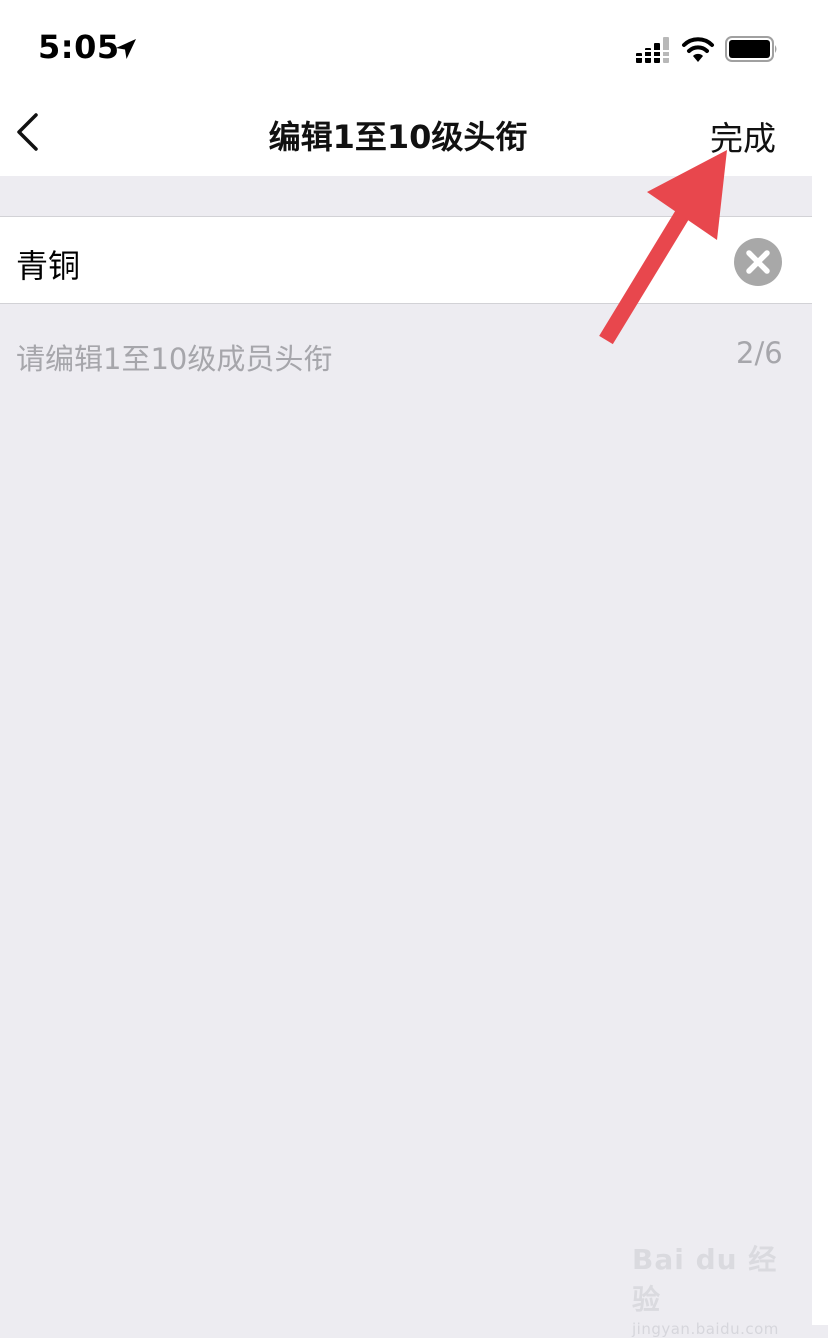 The height and width of the screenshot is (1338, 828). Describe the element at coordinates (698, 49) in the screenshot. I see `wifi-icon` at that location.